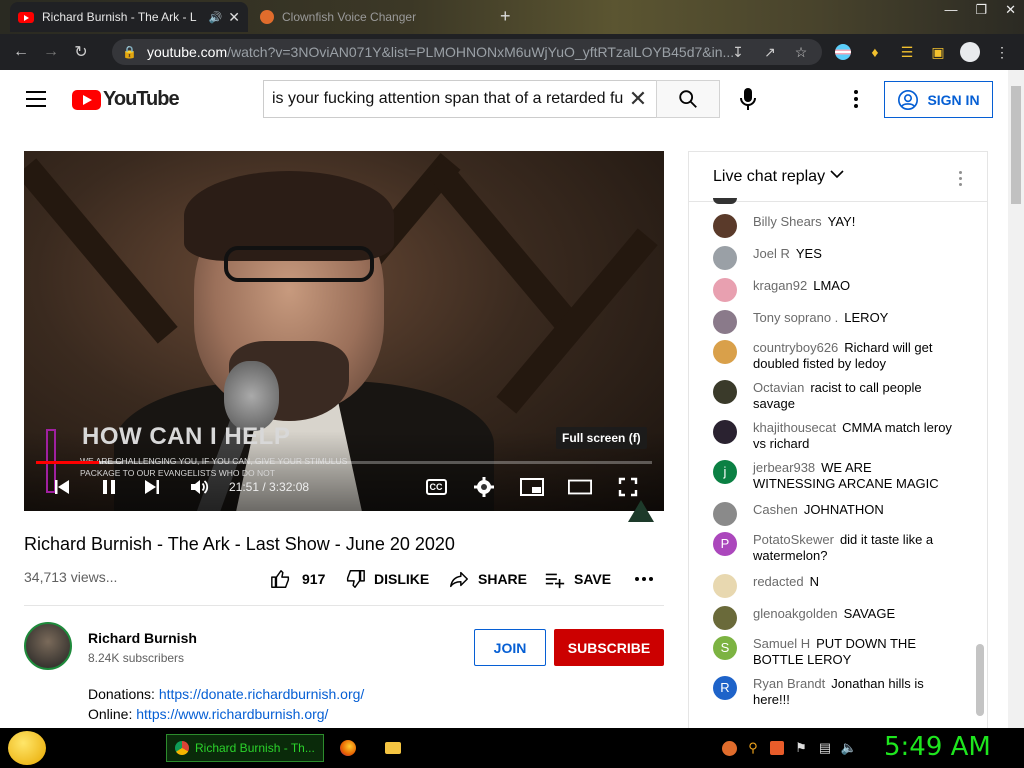 The width and height of the screenshot is (1024, 768). Describe the element at coordinates (794, 427) in the screenshot. I see `chat-author-name: khajithousecat` at that location.